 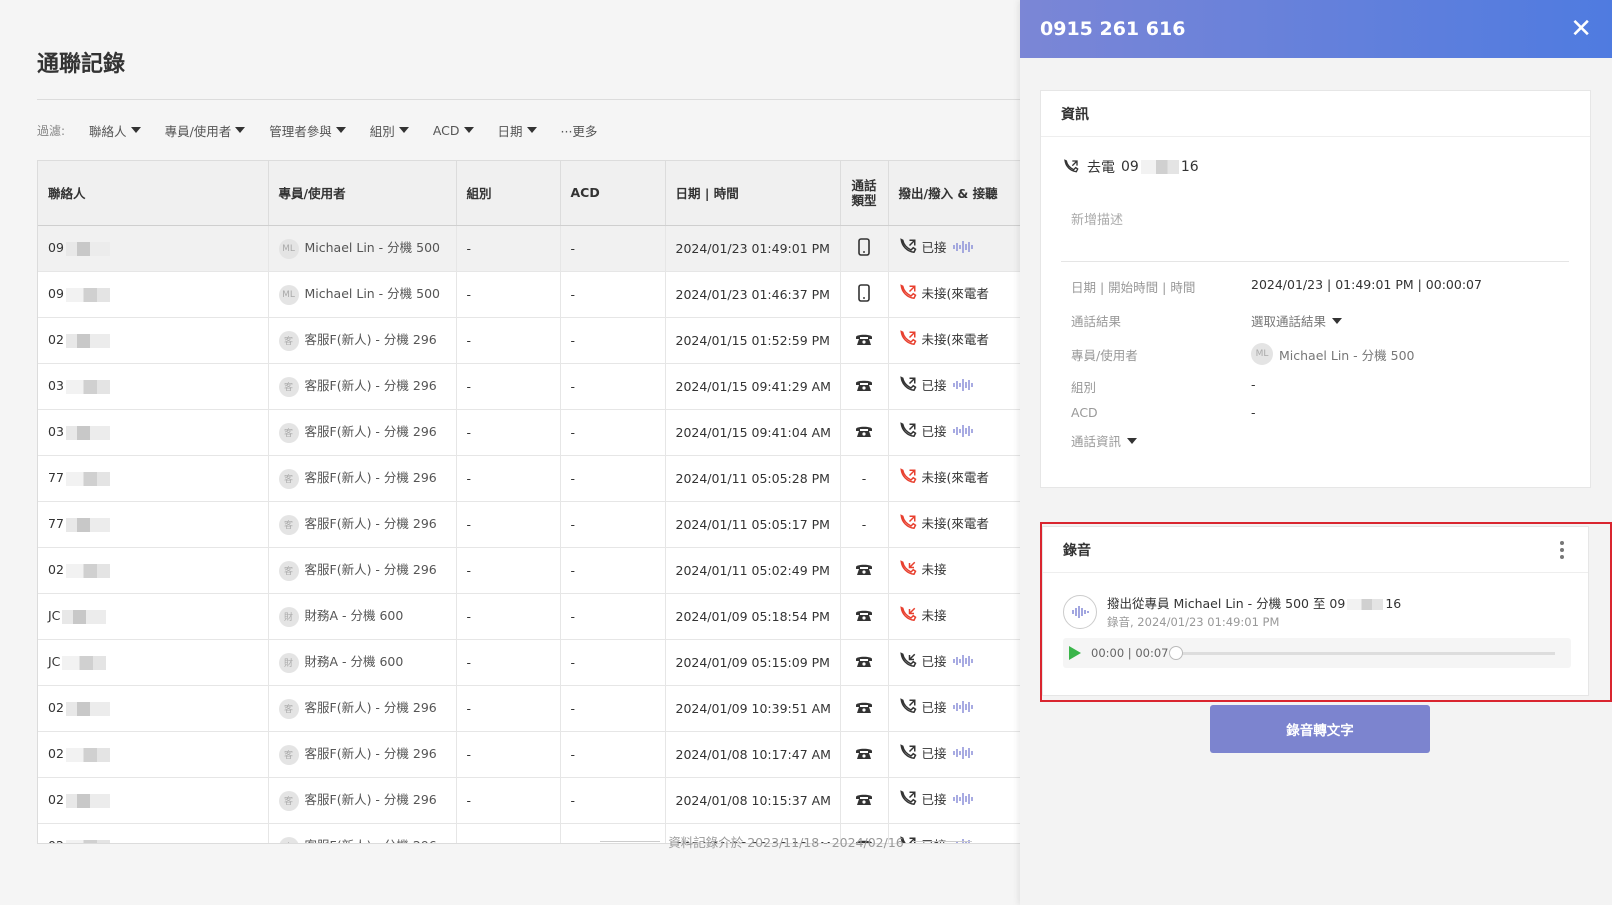 I want to click on col-datetime: 日期 | 時間, so click(x=753, y=193).